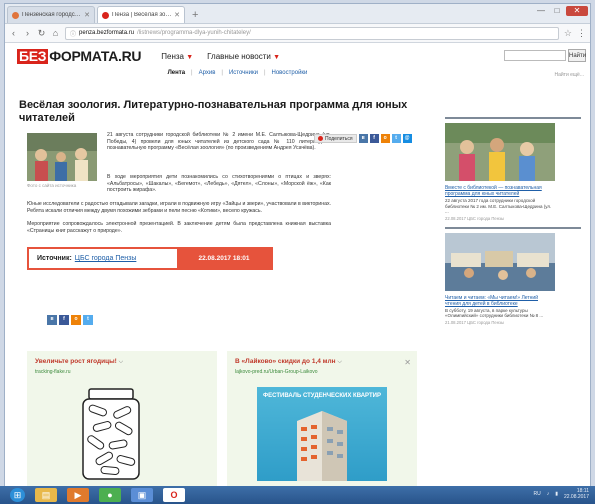 This screenshot has height=504, width=595. I want to click on menu-icon: ⋮, so click(581, 33).